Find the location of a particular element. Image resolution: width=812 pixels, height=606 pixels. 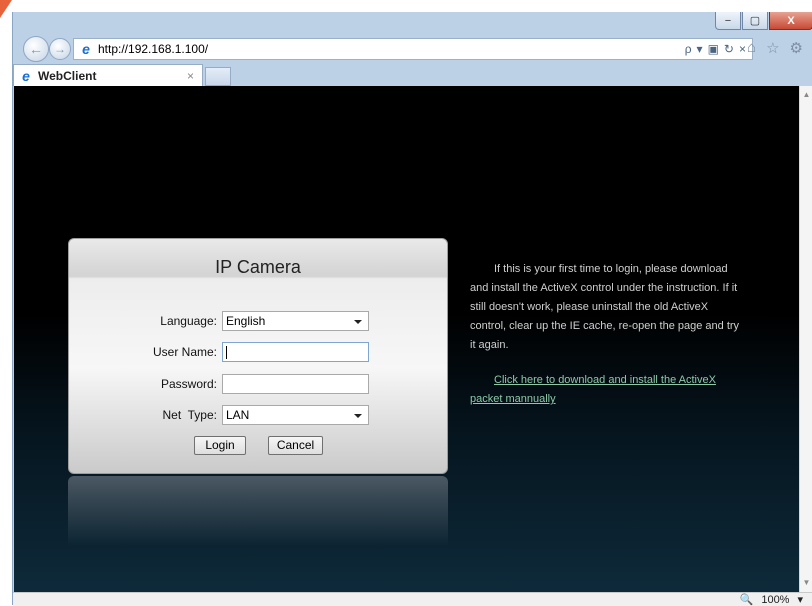

back-button: ← is located at coordinates (36, 49).